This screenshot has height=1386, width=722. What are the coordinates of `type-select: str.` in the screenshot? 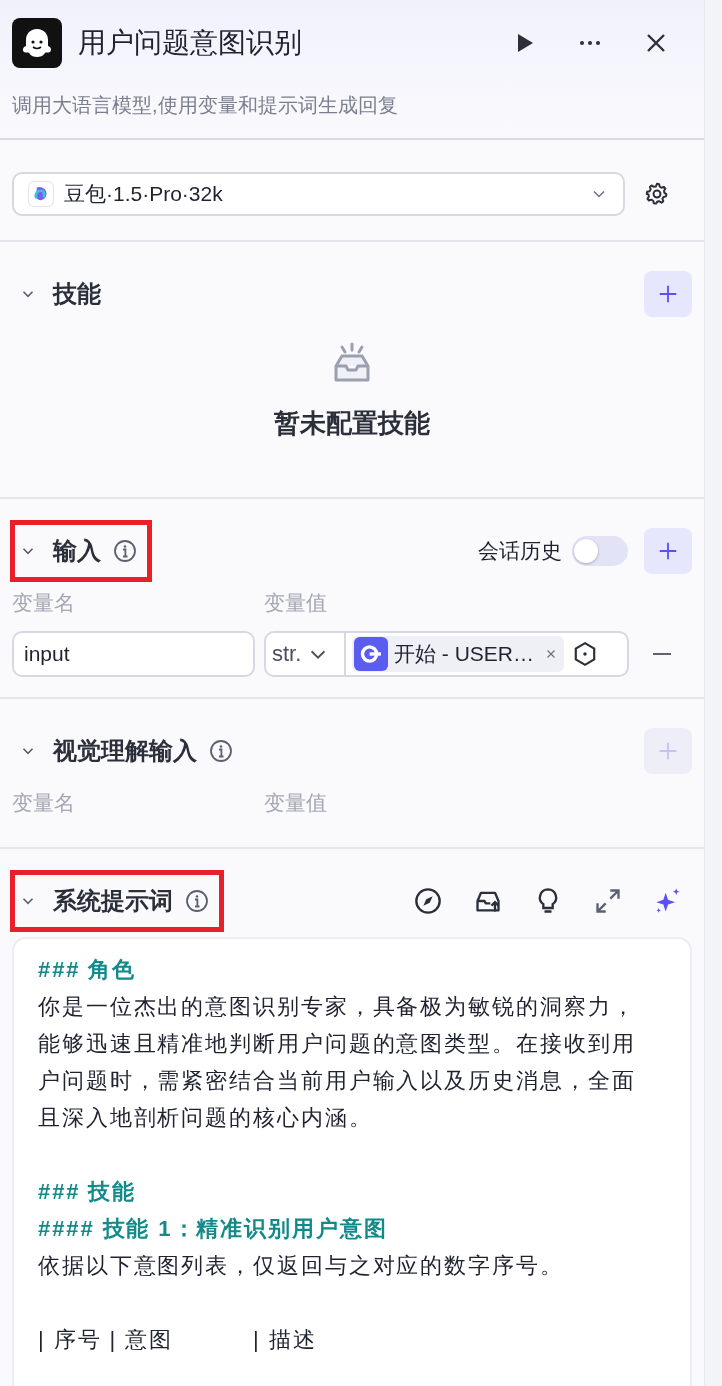 It's located at (306, 654).